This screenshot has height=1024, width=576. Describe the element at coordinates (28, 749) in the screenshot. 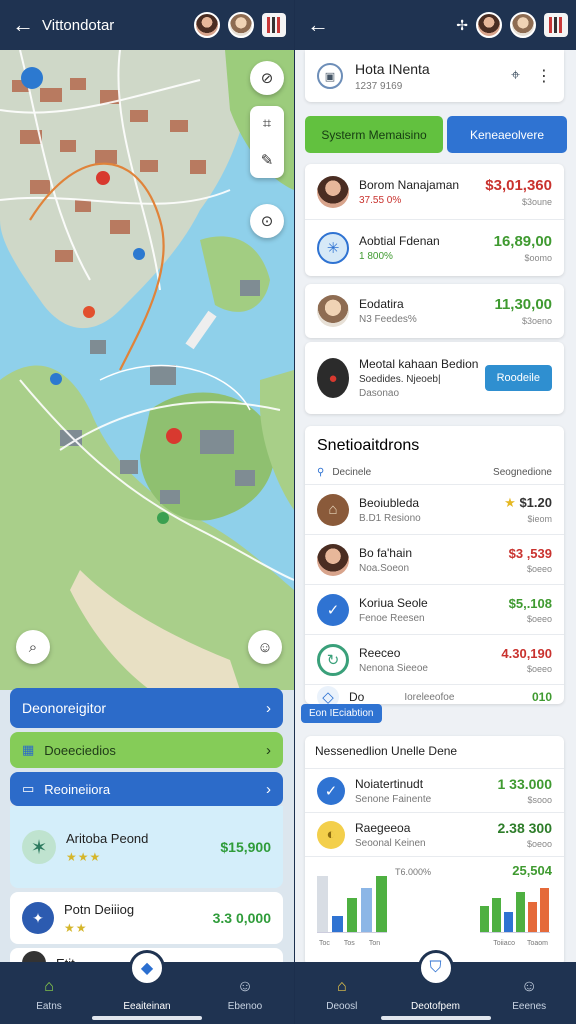

I see `grid-icon: ▦` at that location.